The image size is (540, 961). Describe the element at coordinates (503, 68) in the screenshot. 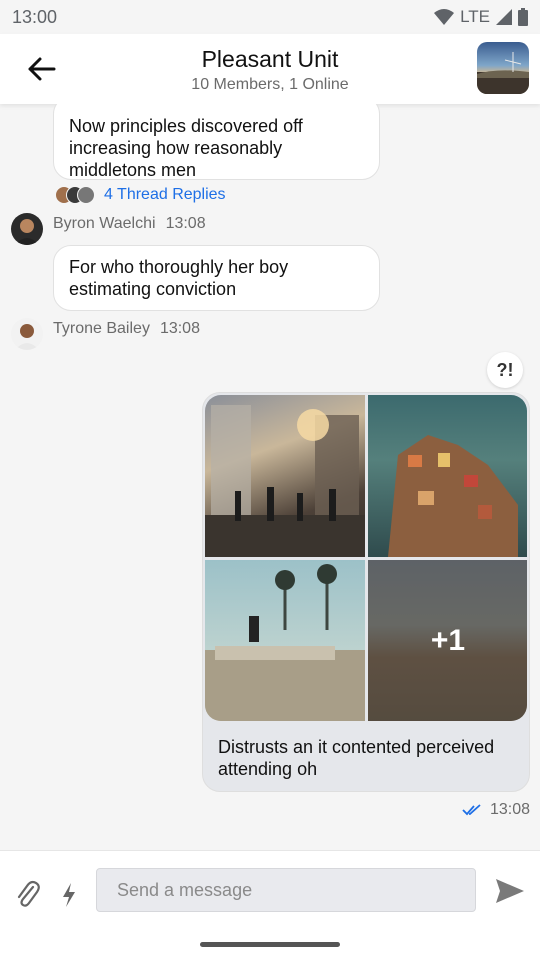

I see `channel-avatar` at that location.